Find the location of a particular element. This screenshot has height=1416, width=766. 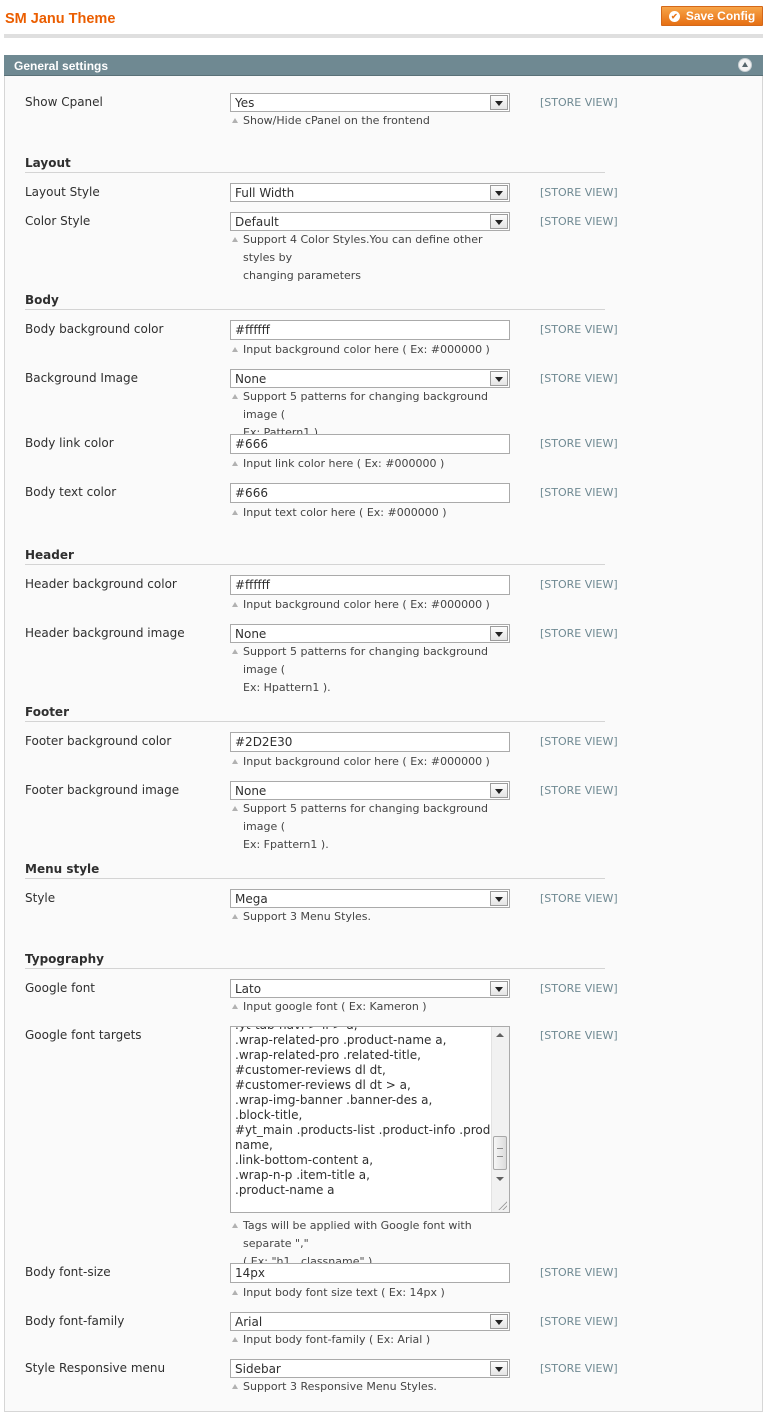

color-style-comment-line-2: changing parameters is located at coordinates (302, 275).